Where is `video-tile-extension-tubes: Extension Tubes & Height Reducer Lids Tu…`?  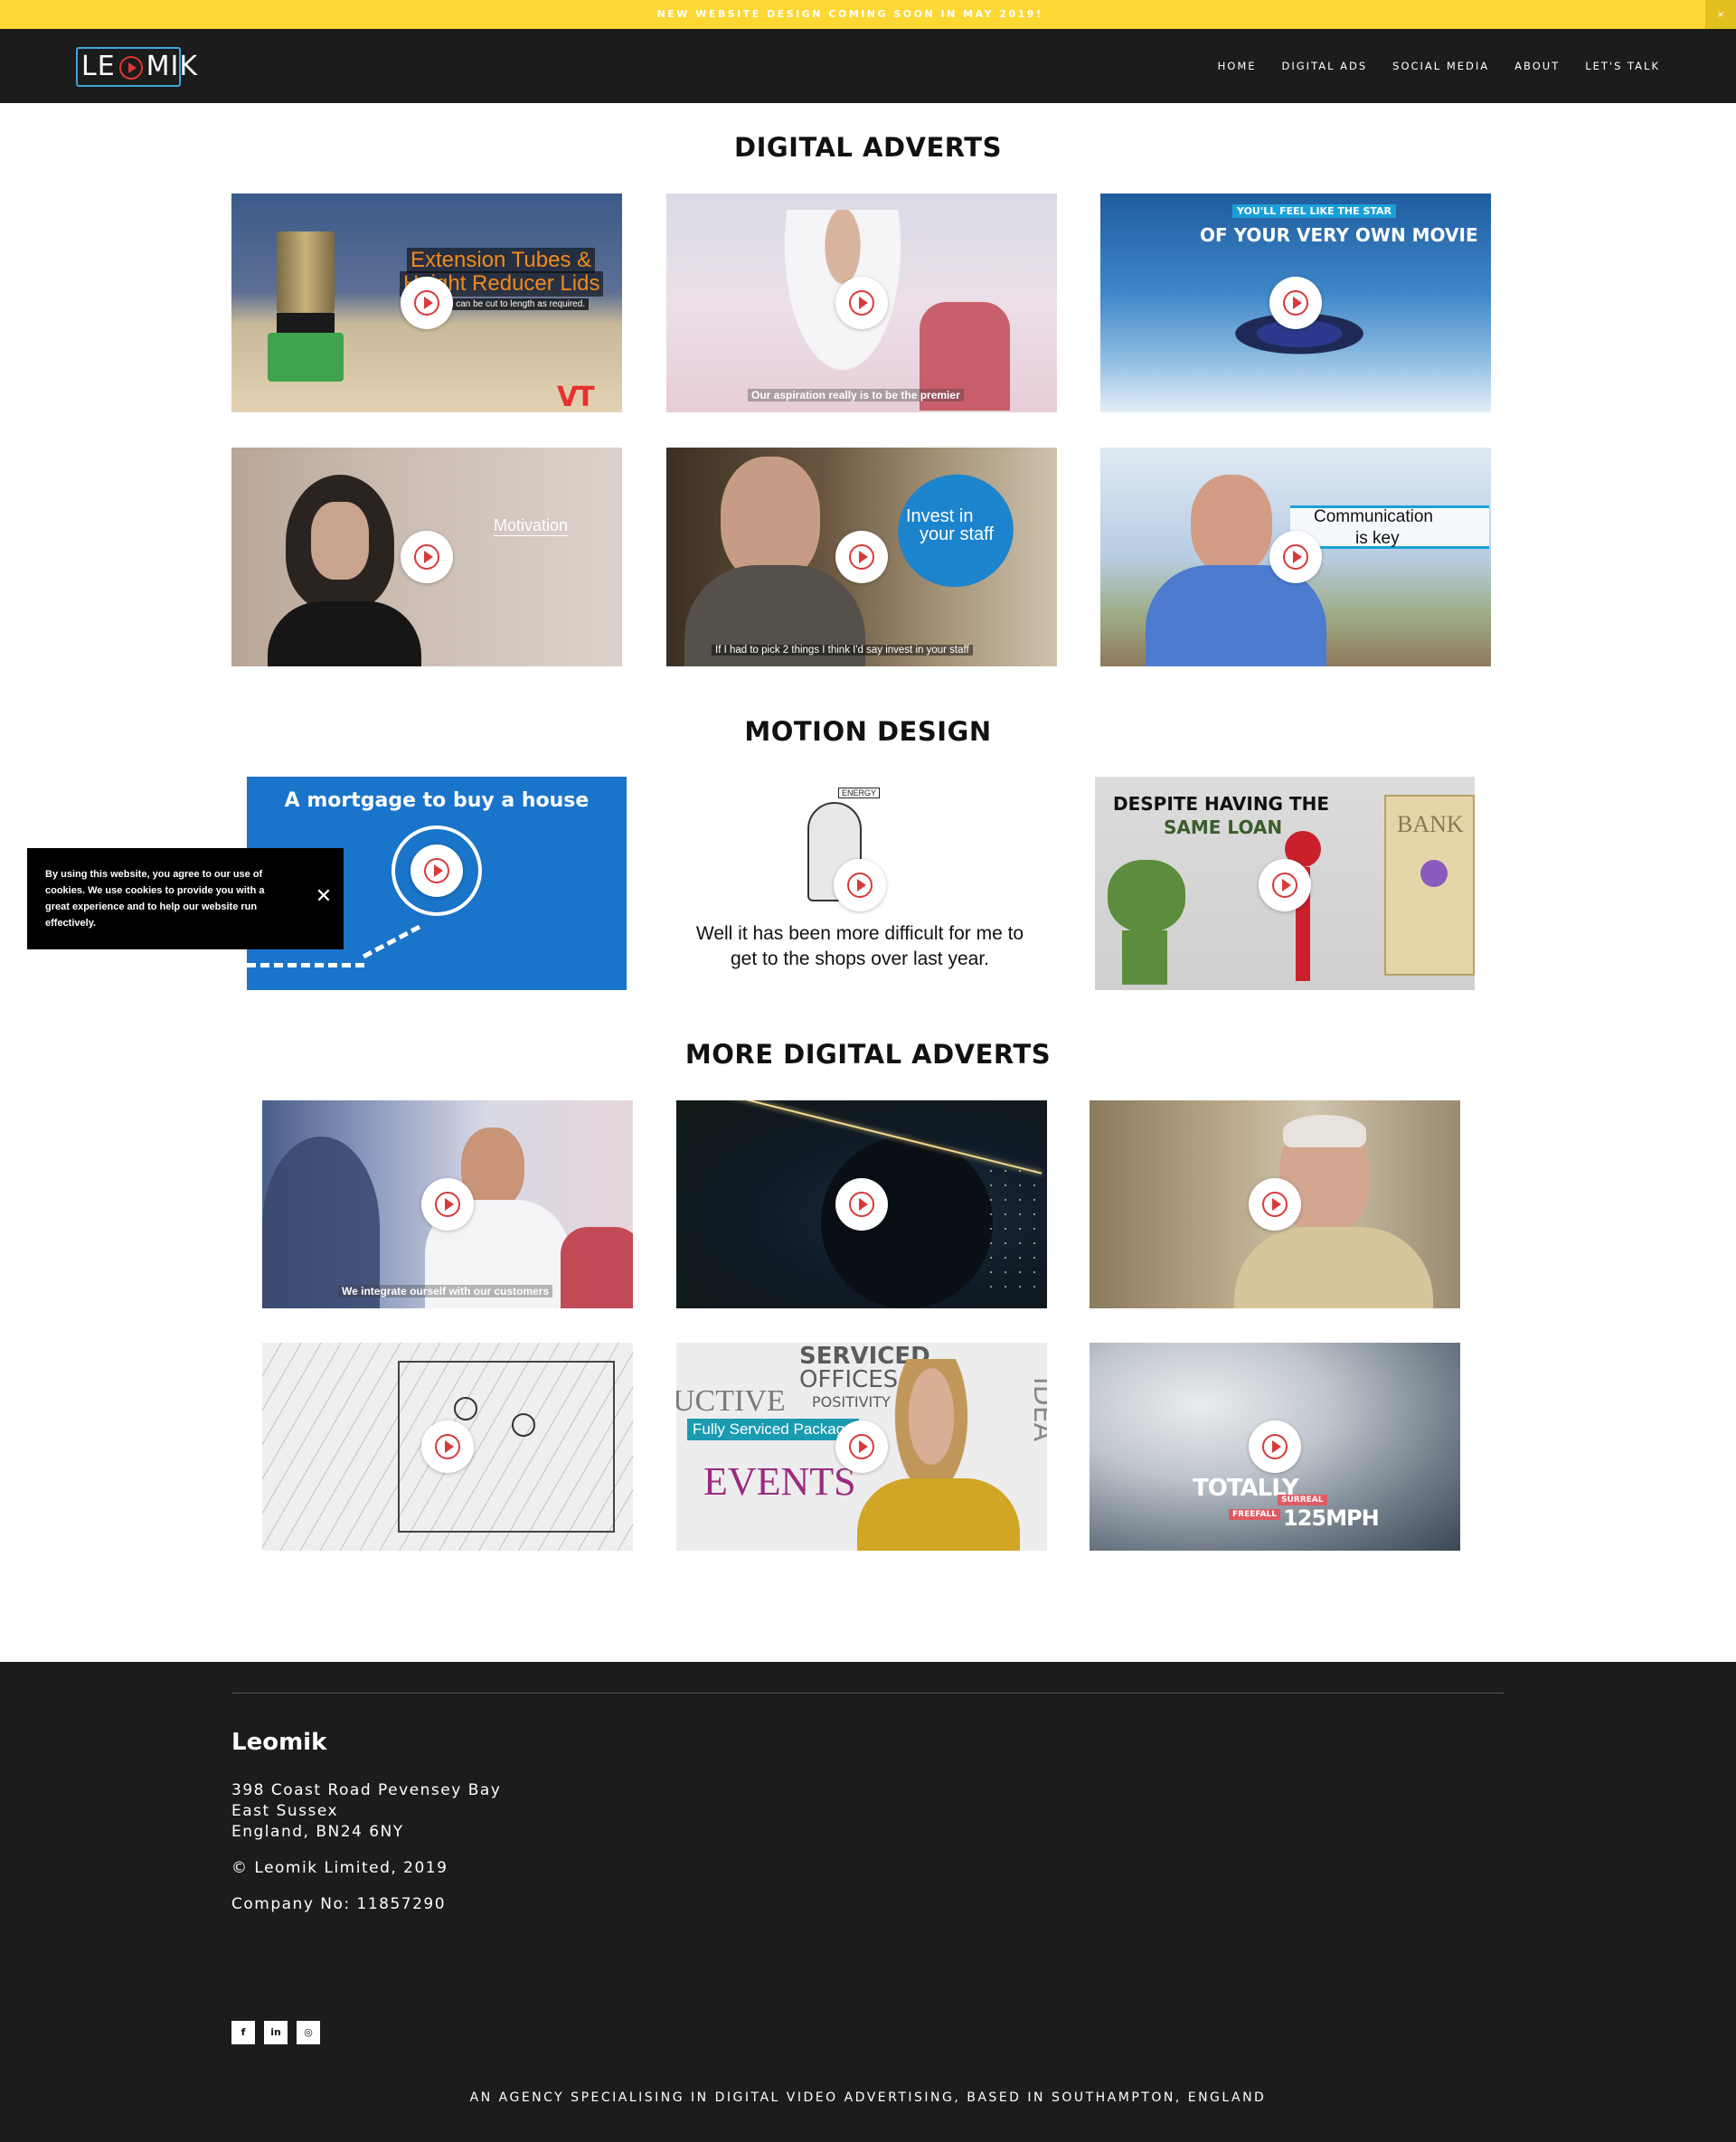
video-tile-extension-tubes: Extension Tubes & Height Reducer Lids Tu… is located at coordinates (427, 302).